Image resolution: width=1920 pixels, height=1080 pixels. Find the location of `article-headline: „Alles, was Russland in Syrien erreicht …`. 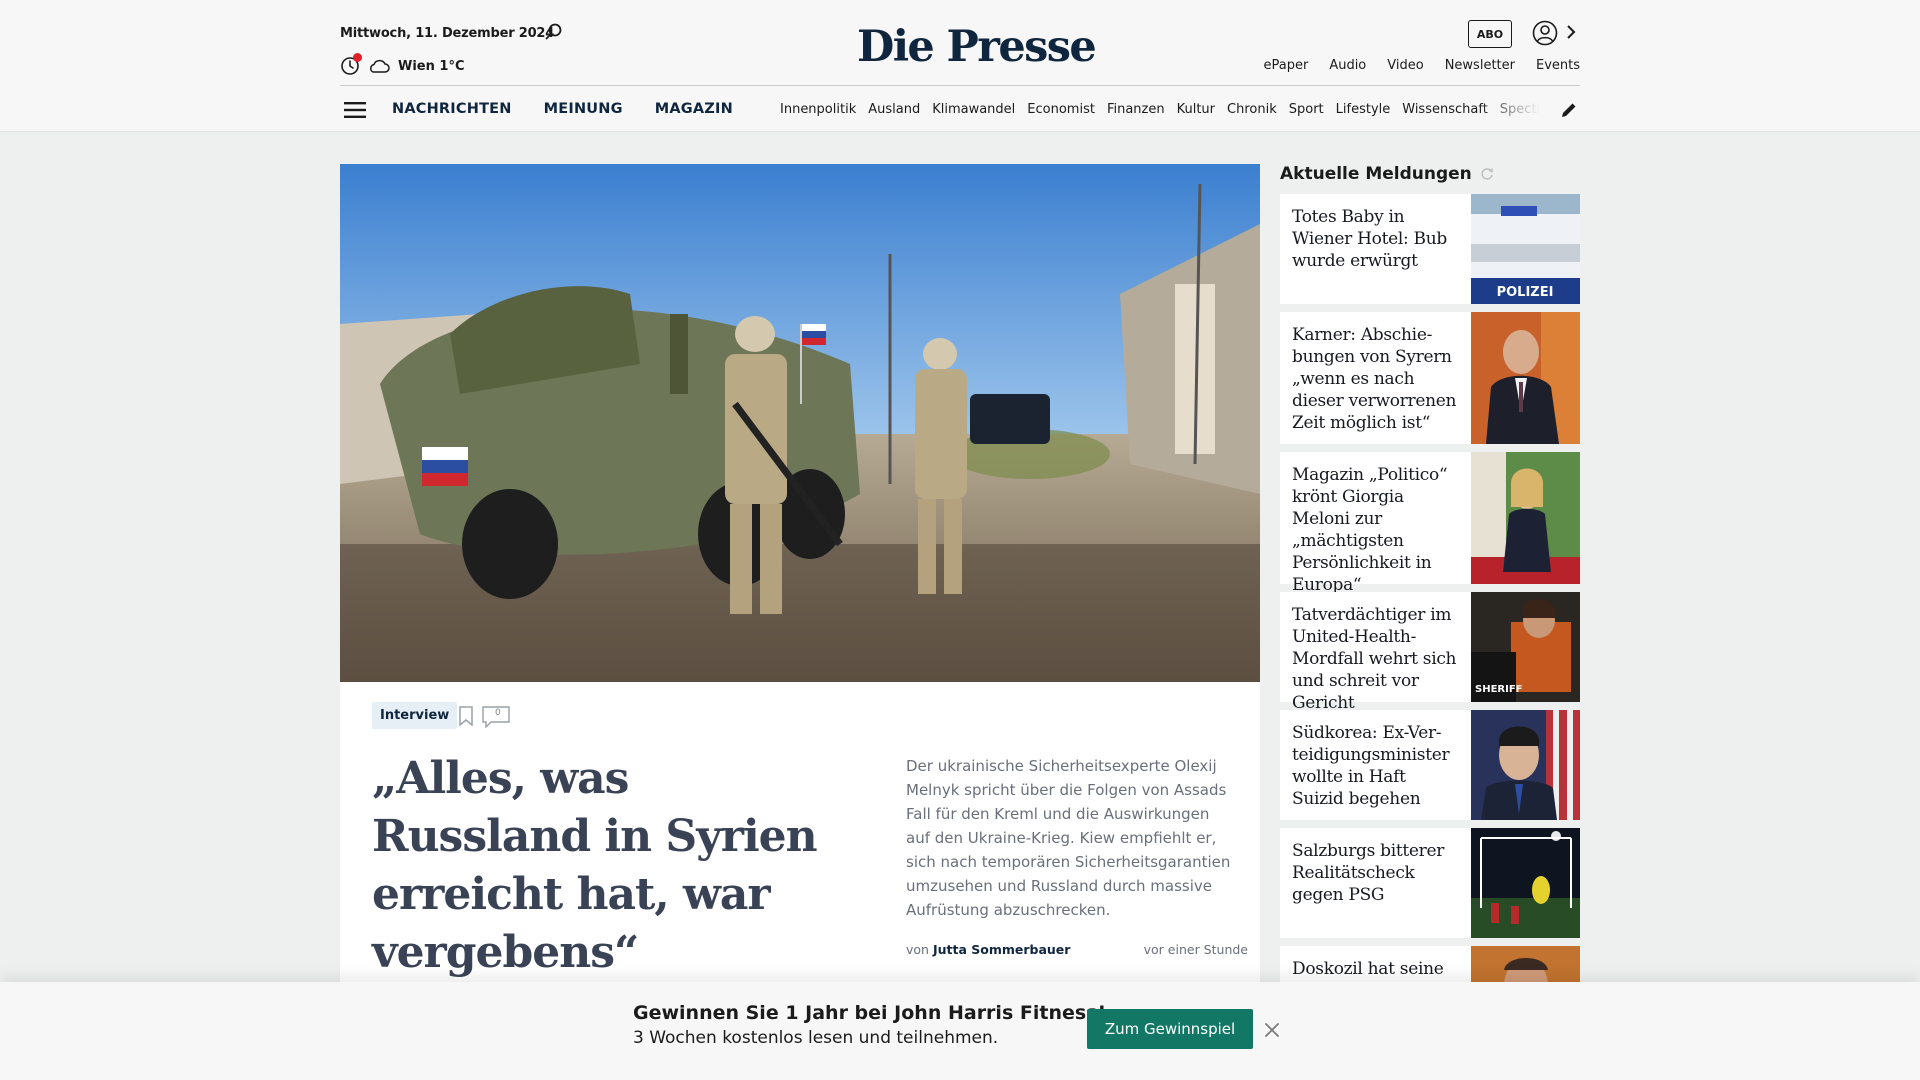

article-headline: „Alles, was Russland in Syrien erreicht … is located at coordinates (607, 866).